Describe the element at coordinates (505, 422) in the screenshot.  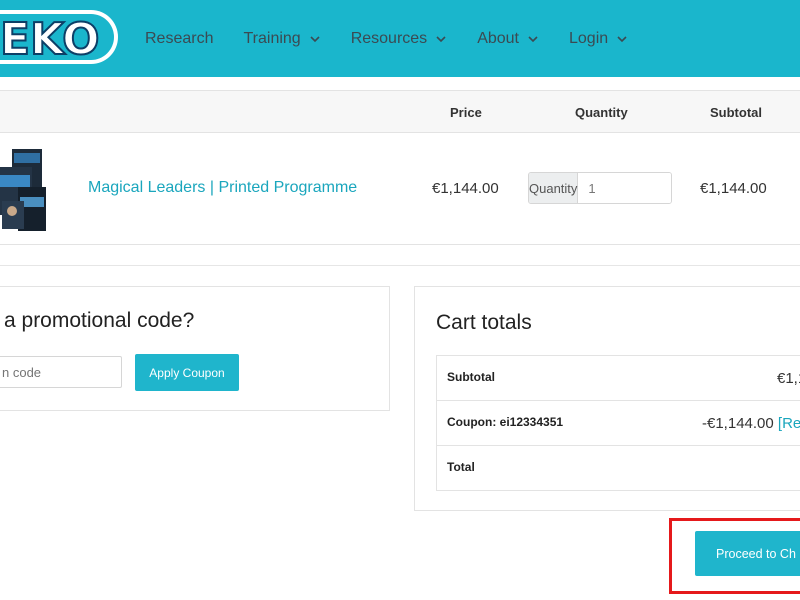
I see `coupon-label: Coupon: ei12334351` at that location.